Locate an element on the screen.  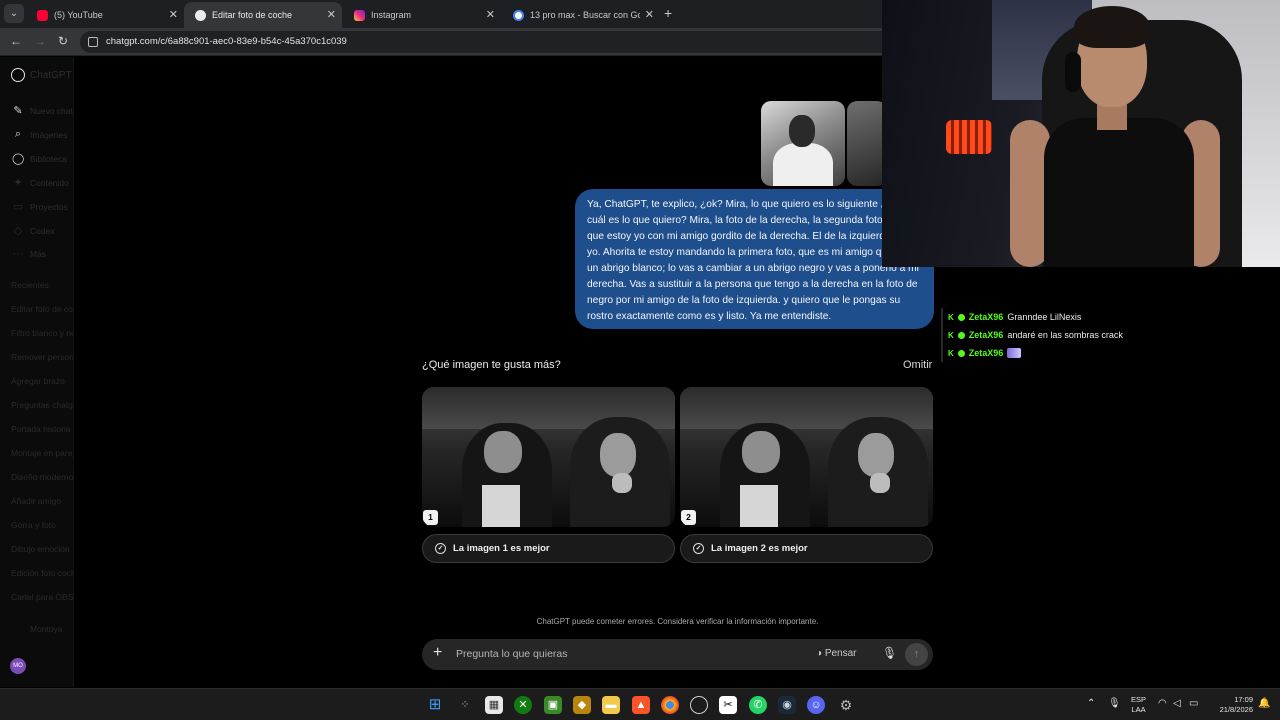
history-item: Dibujo emoción is located at coordinates (40, 549).